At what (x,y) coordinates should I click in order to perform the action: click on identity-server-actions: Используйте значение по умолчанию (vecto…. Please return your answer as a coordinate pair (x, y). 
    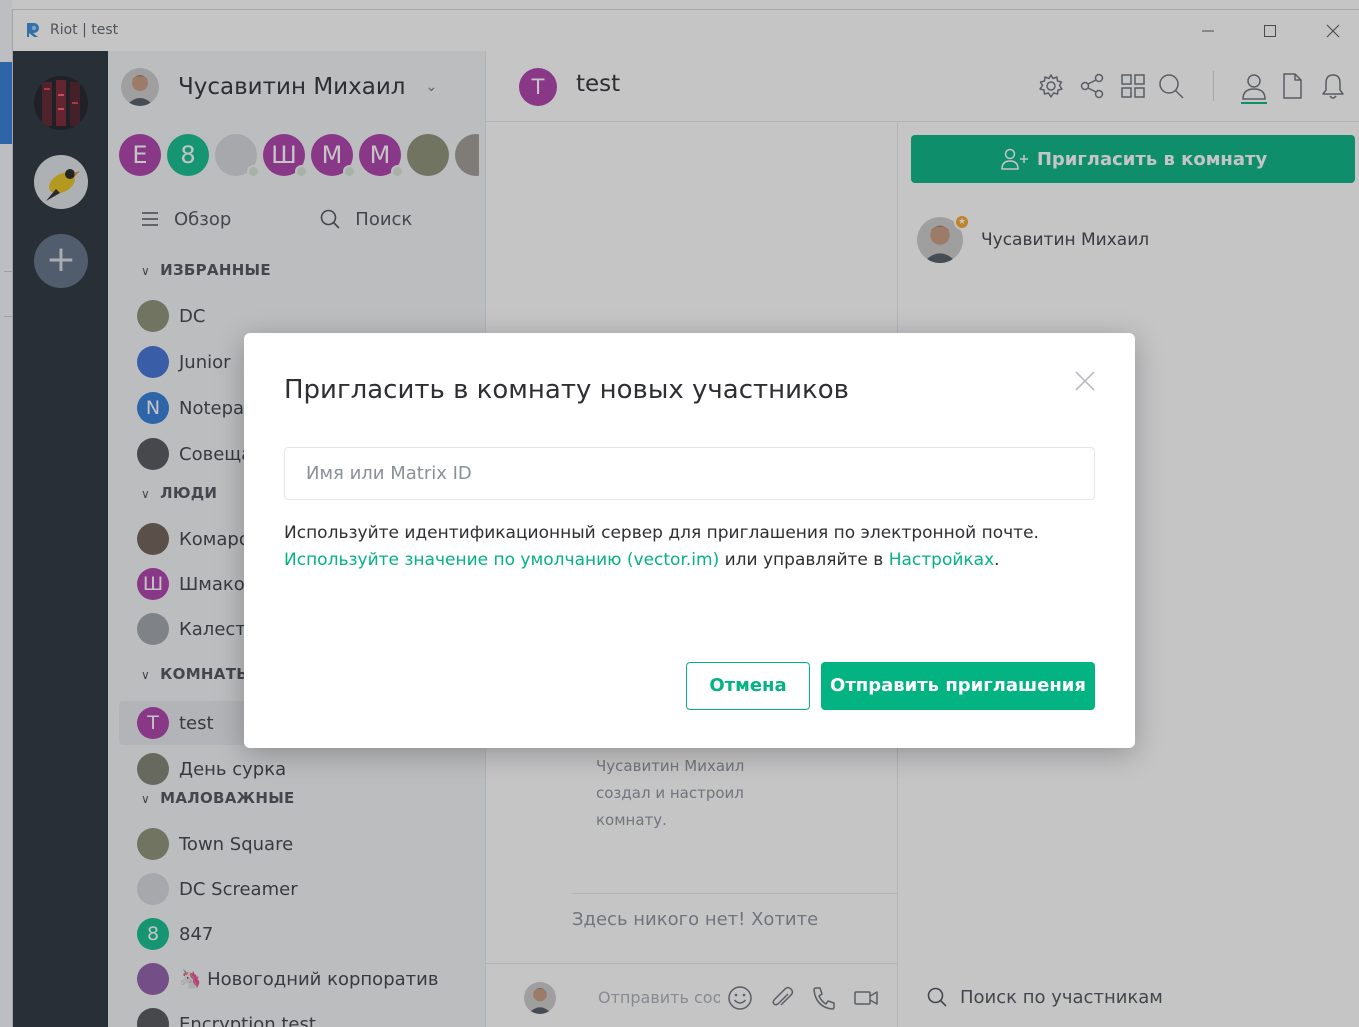
    Looking at the image, I should click on (661, 560).